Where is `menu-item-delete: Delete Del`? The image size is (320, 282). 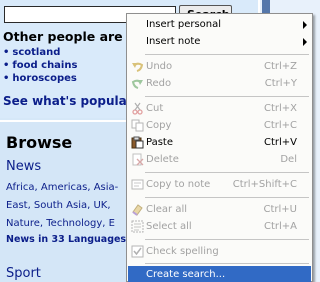 menu-item-delete: Delete Del is located at coordinates (219, 160).